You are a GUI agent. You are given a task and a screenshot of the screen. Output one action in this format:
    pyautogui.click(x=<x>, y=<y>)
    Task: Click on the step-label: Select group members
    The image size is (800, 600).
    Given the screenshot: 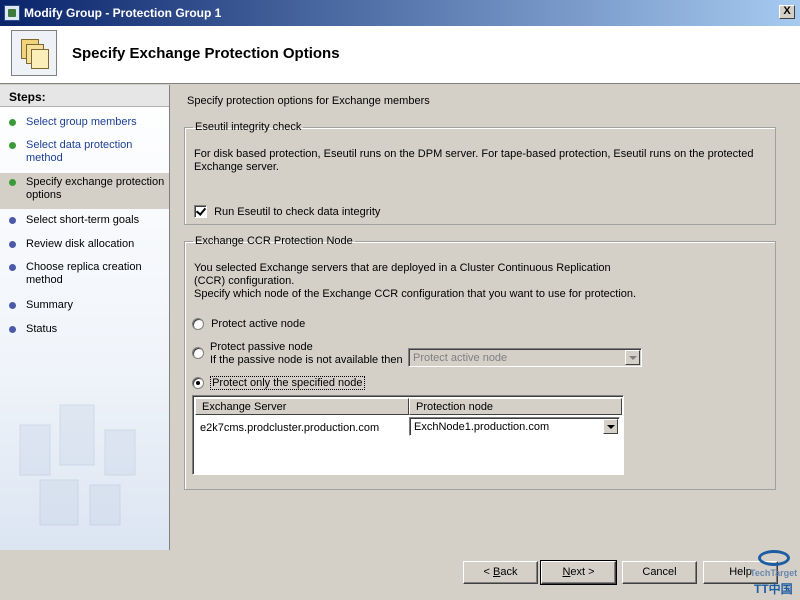 What is the action you would take?
    pyautogui.click(x=81, y=122)
    